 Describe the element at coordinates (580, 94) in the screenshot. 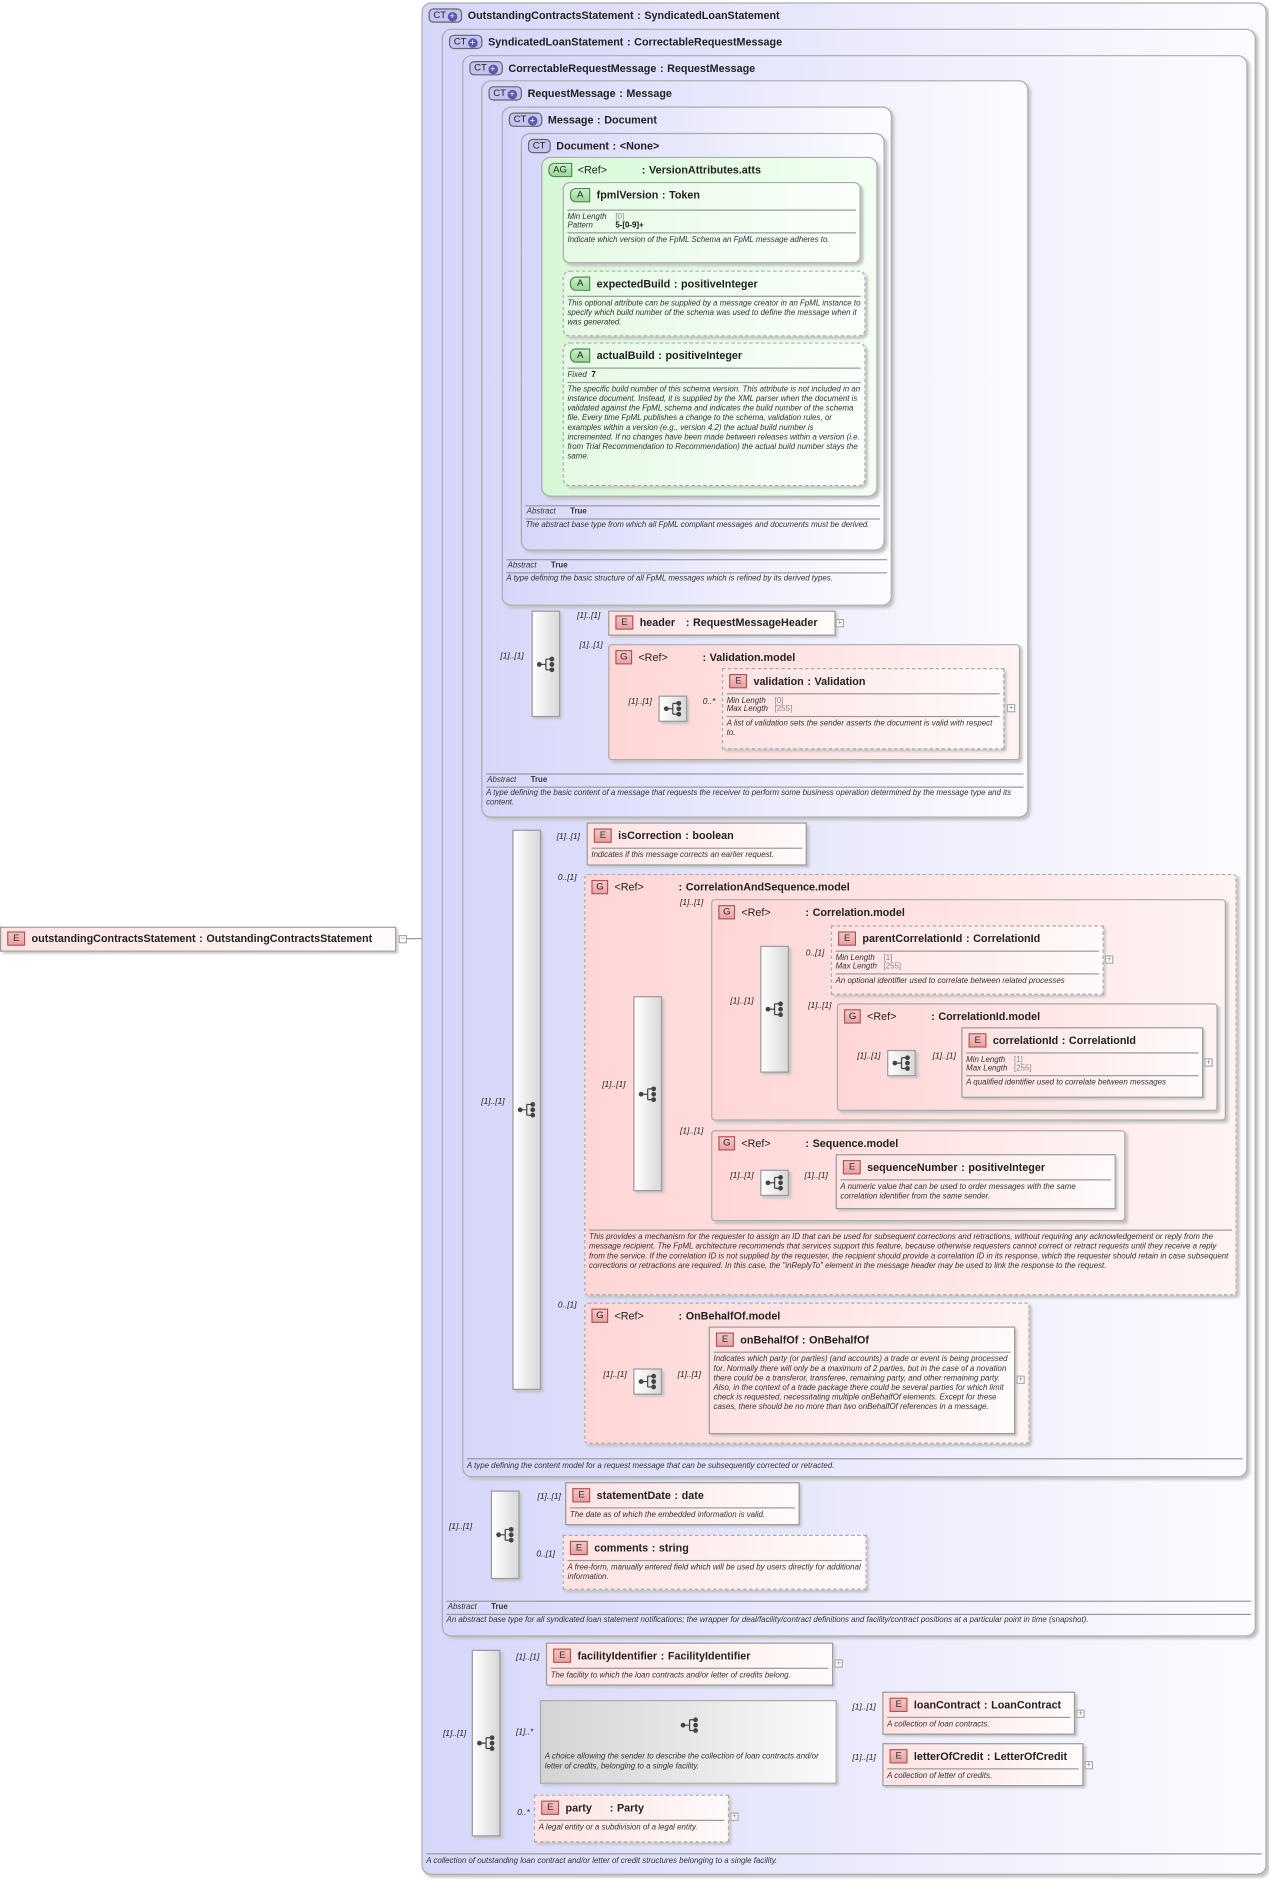

I see `type-title: CT + RequestMessage: Message` at that location.